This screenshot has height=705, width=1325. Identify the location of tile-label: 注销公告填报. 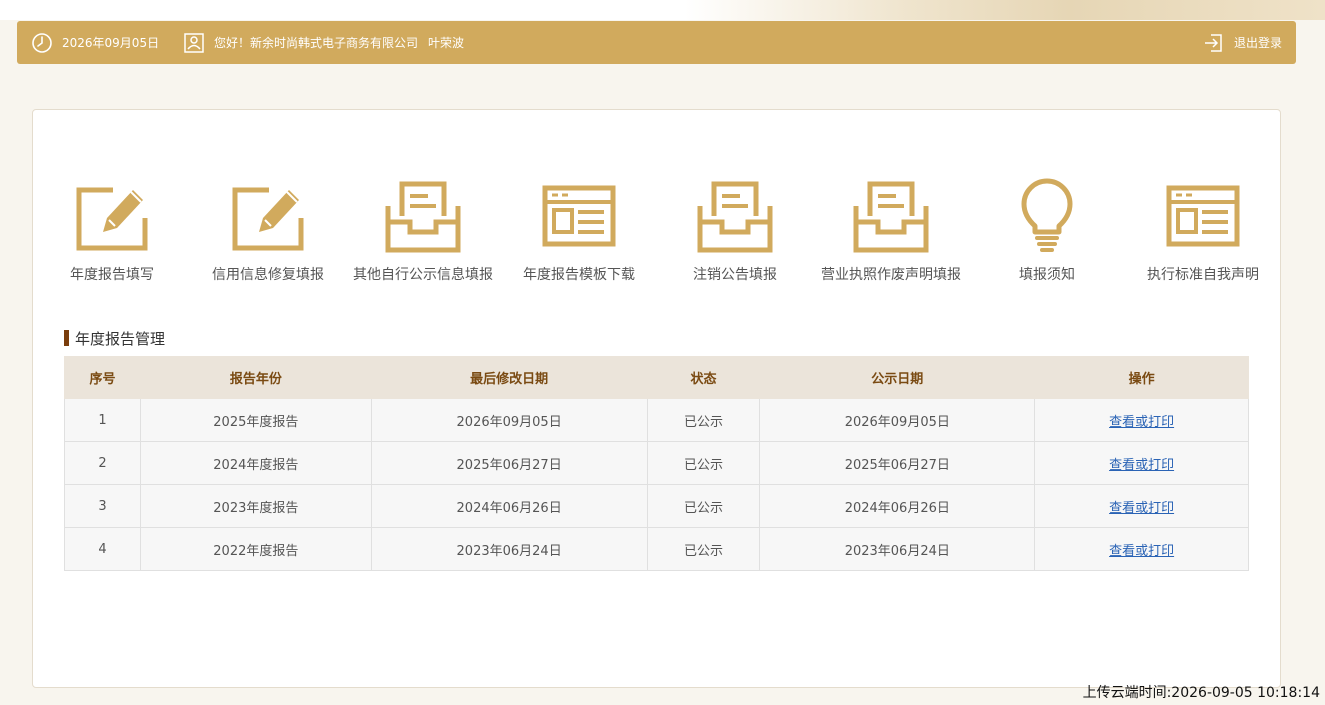
(735, 275).